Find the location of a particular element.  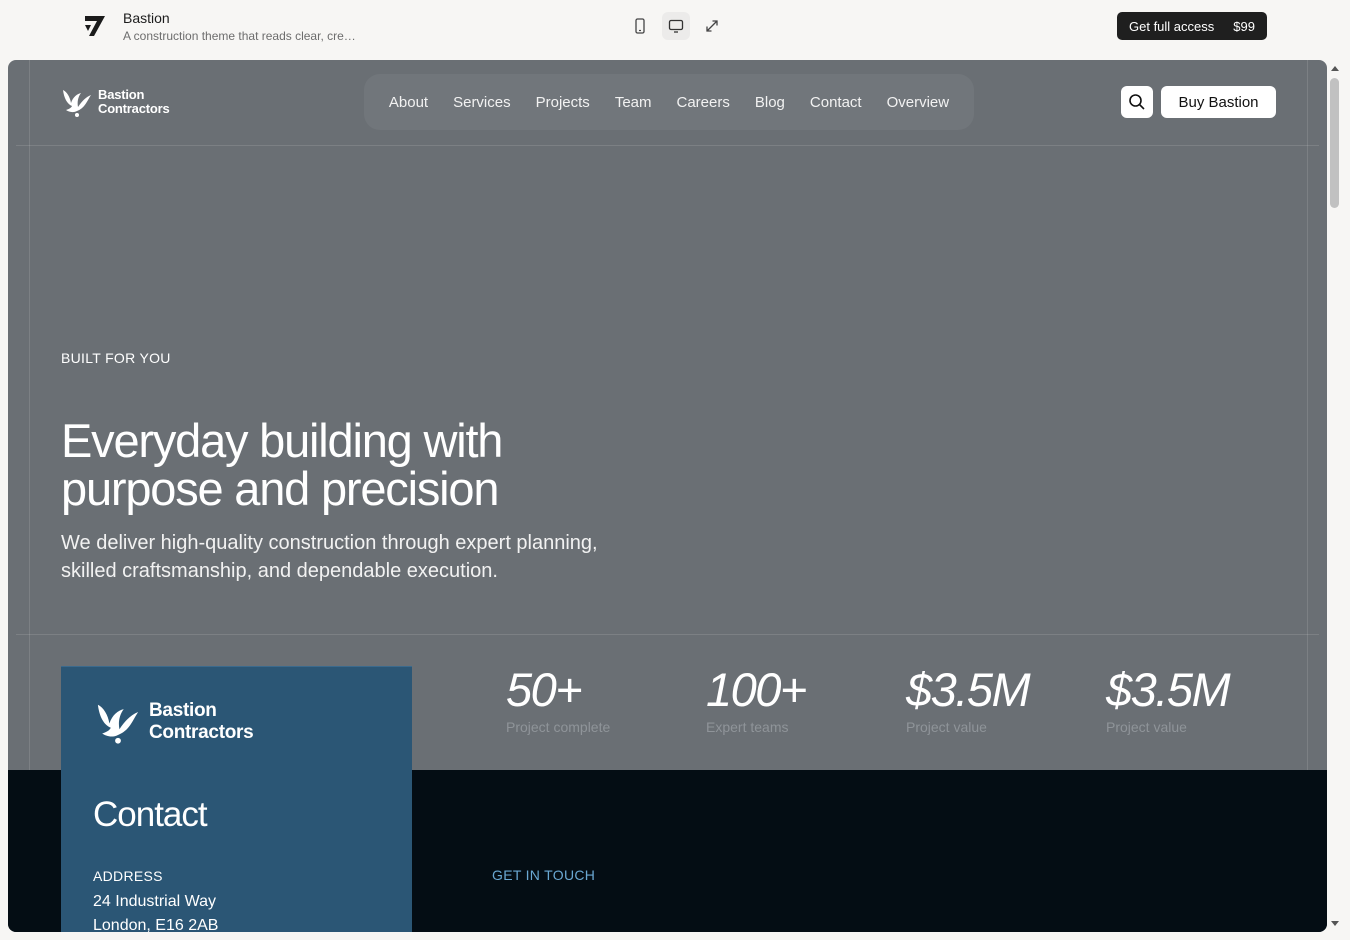

brand-logo-icon is located at coordinates (95, 26).